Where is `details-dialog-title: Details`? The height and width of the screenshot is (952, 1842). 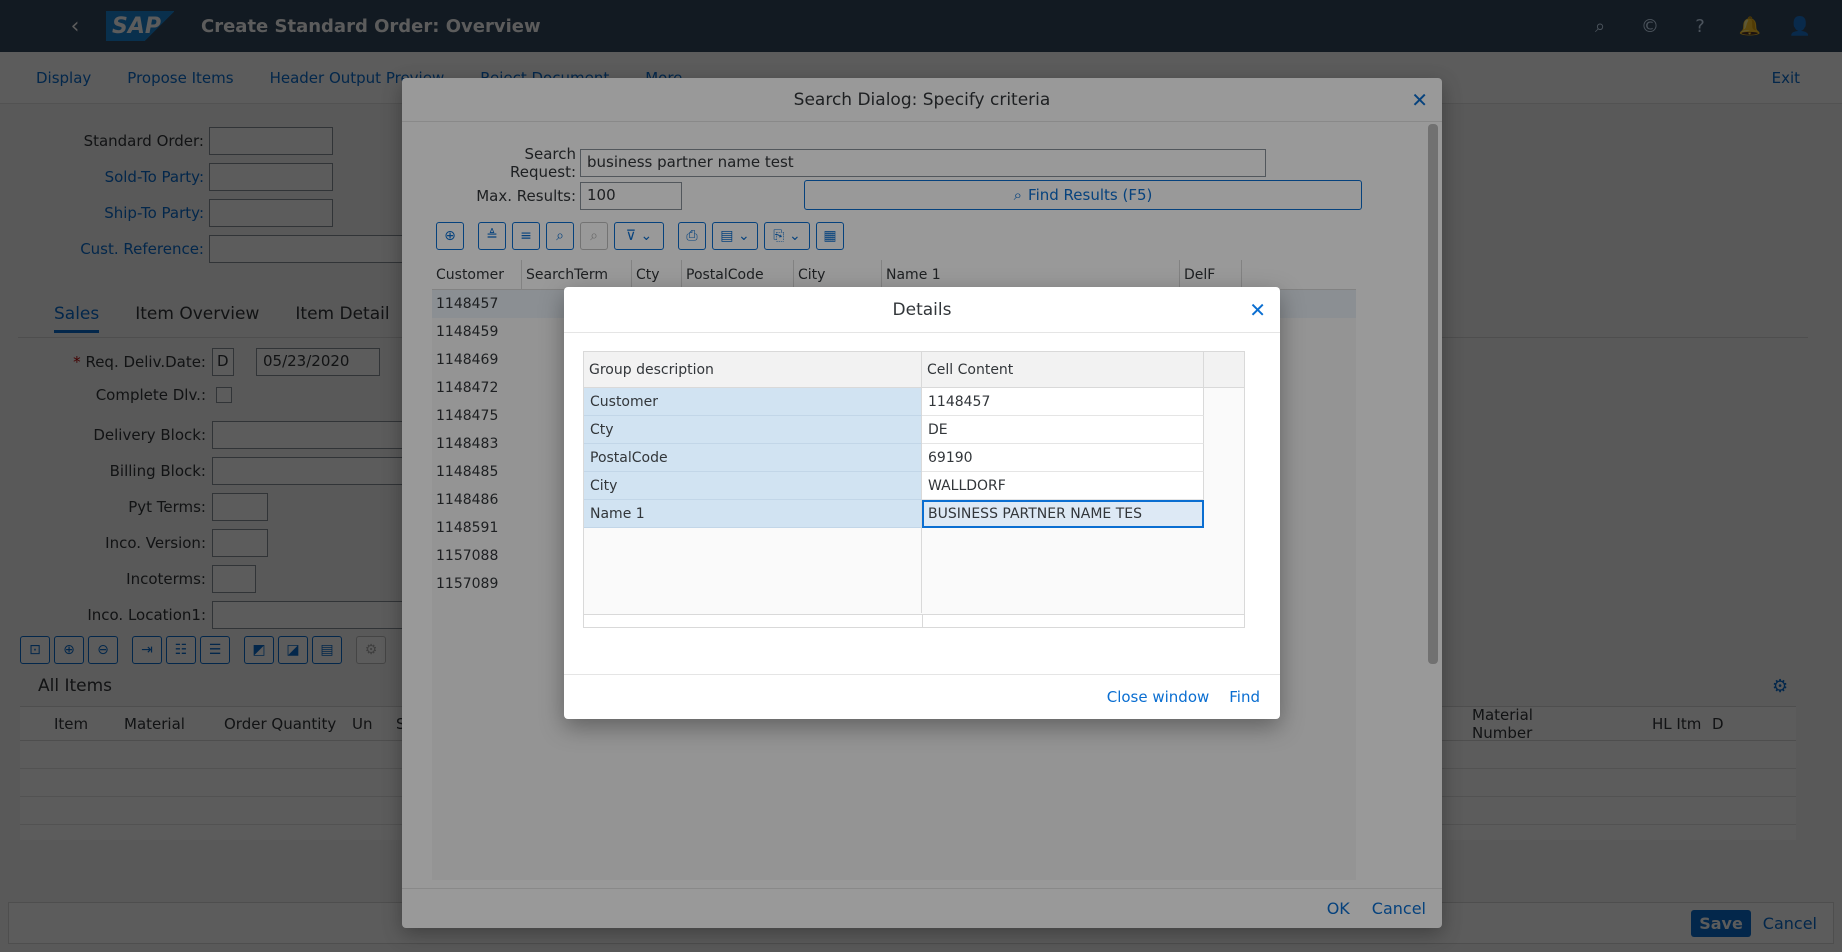
details-dialog-title: Details is located at coordinates (922, 309).